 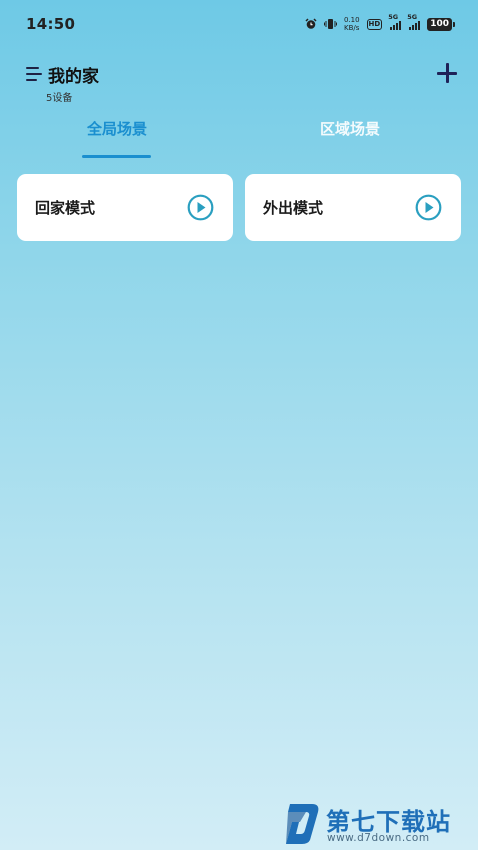 What do you see at coordinates (379, 824) in the screenshot?
I see `watermark: 第七下载站 www.d7down.com` at bounding box center [379, 824].